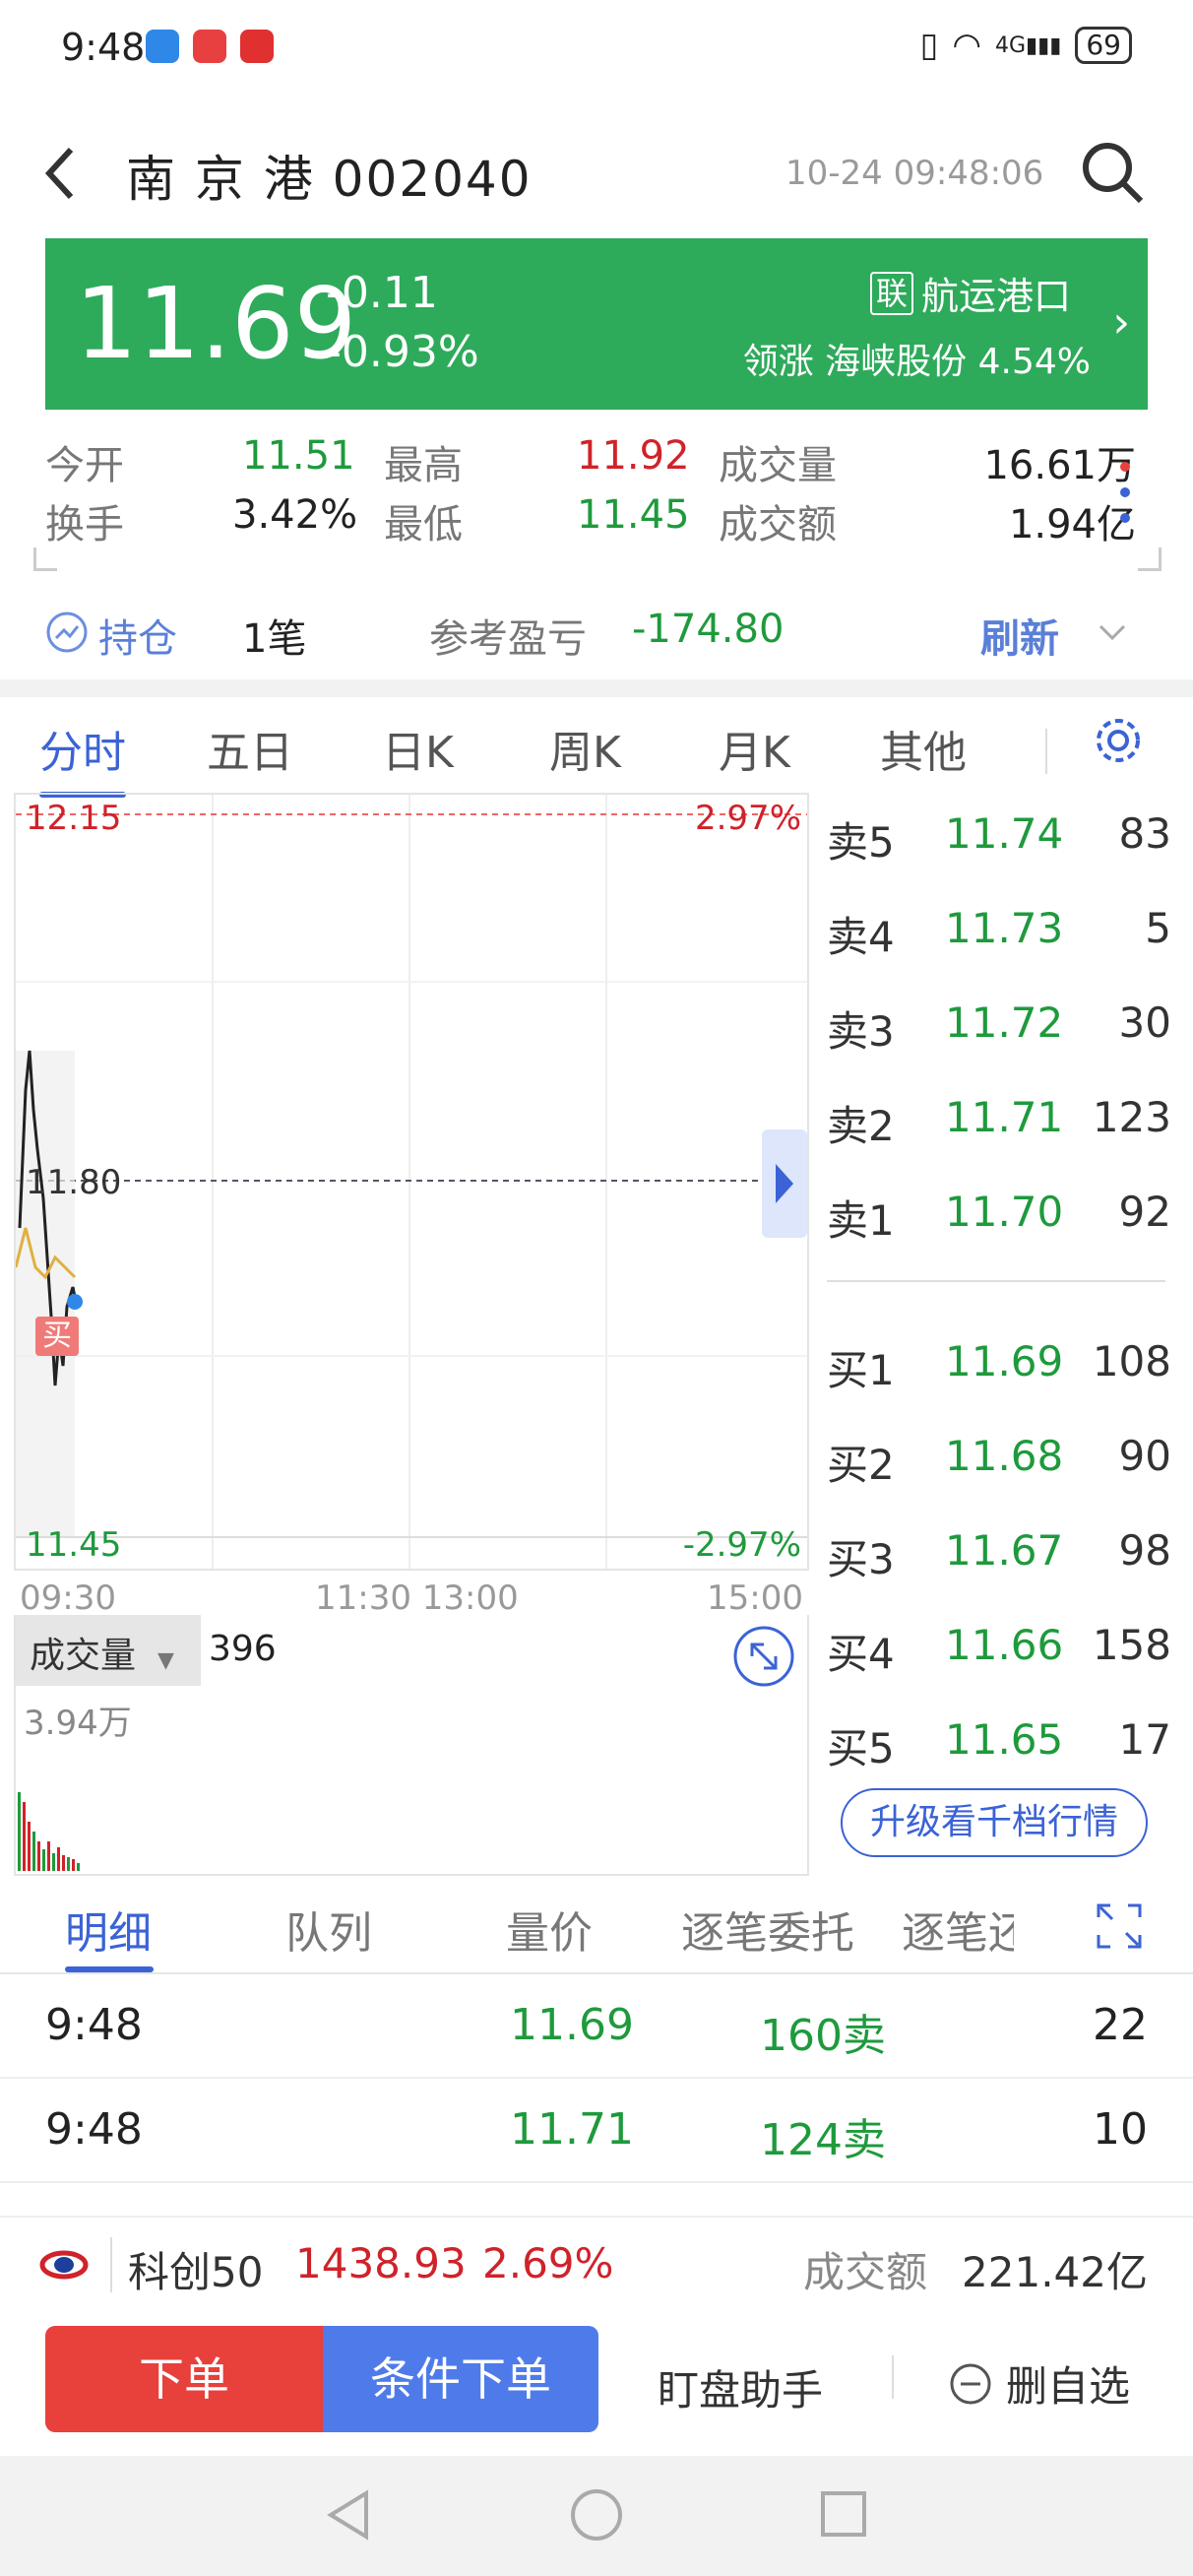 This screenshot has height=2576, width=1193. Describe the element at coordinates (243, 1649) in the screenshot. I see `volume-value: 396` at that location.